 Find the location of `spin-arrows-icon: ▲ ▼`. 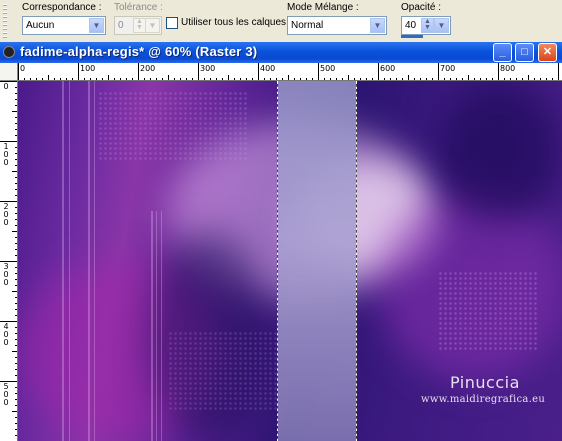

spin-arrows-icon: ▲ ▼ is located at coordinates (427, 25).